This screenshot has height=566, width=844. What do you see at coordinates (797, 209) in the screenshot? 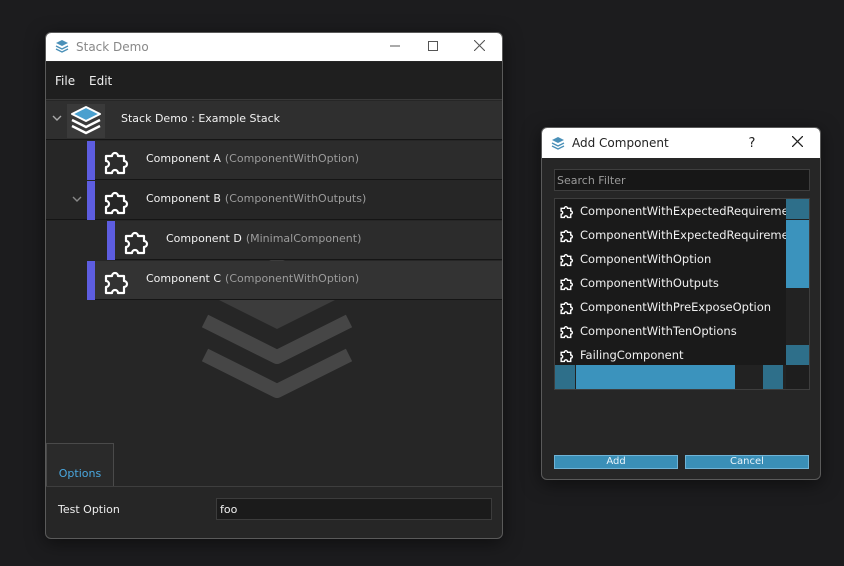
I see `scroll-up-button` at bounding box center [797, 209].